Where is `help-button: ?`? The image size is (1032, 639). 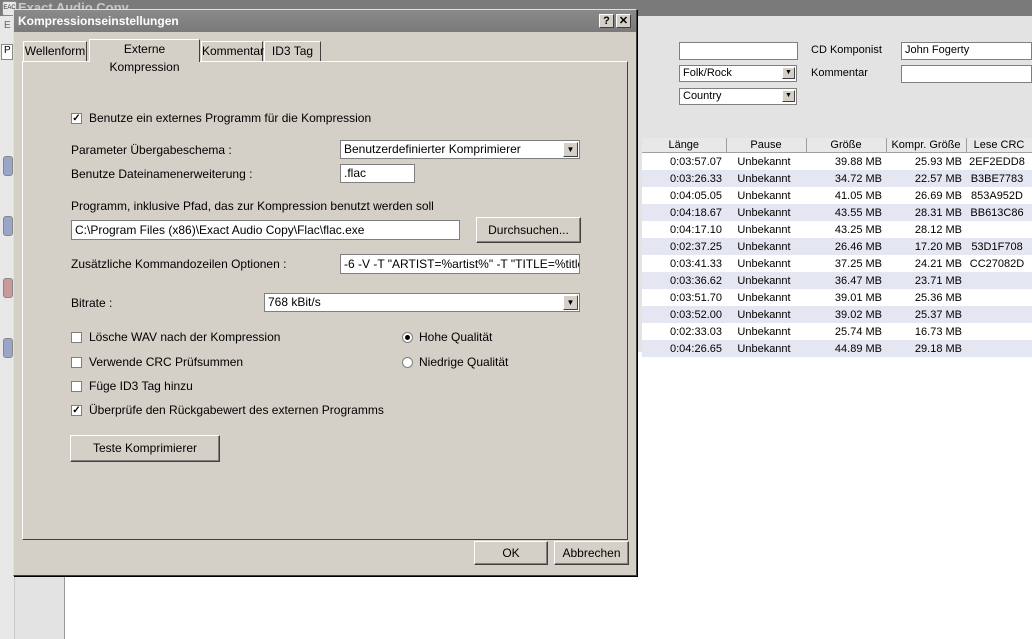
help-button: ? is located at coordinates (606, 21).